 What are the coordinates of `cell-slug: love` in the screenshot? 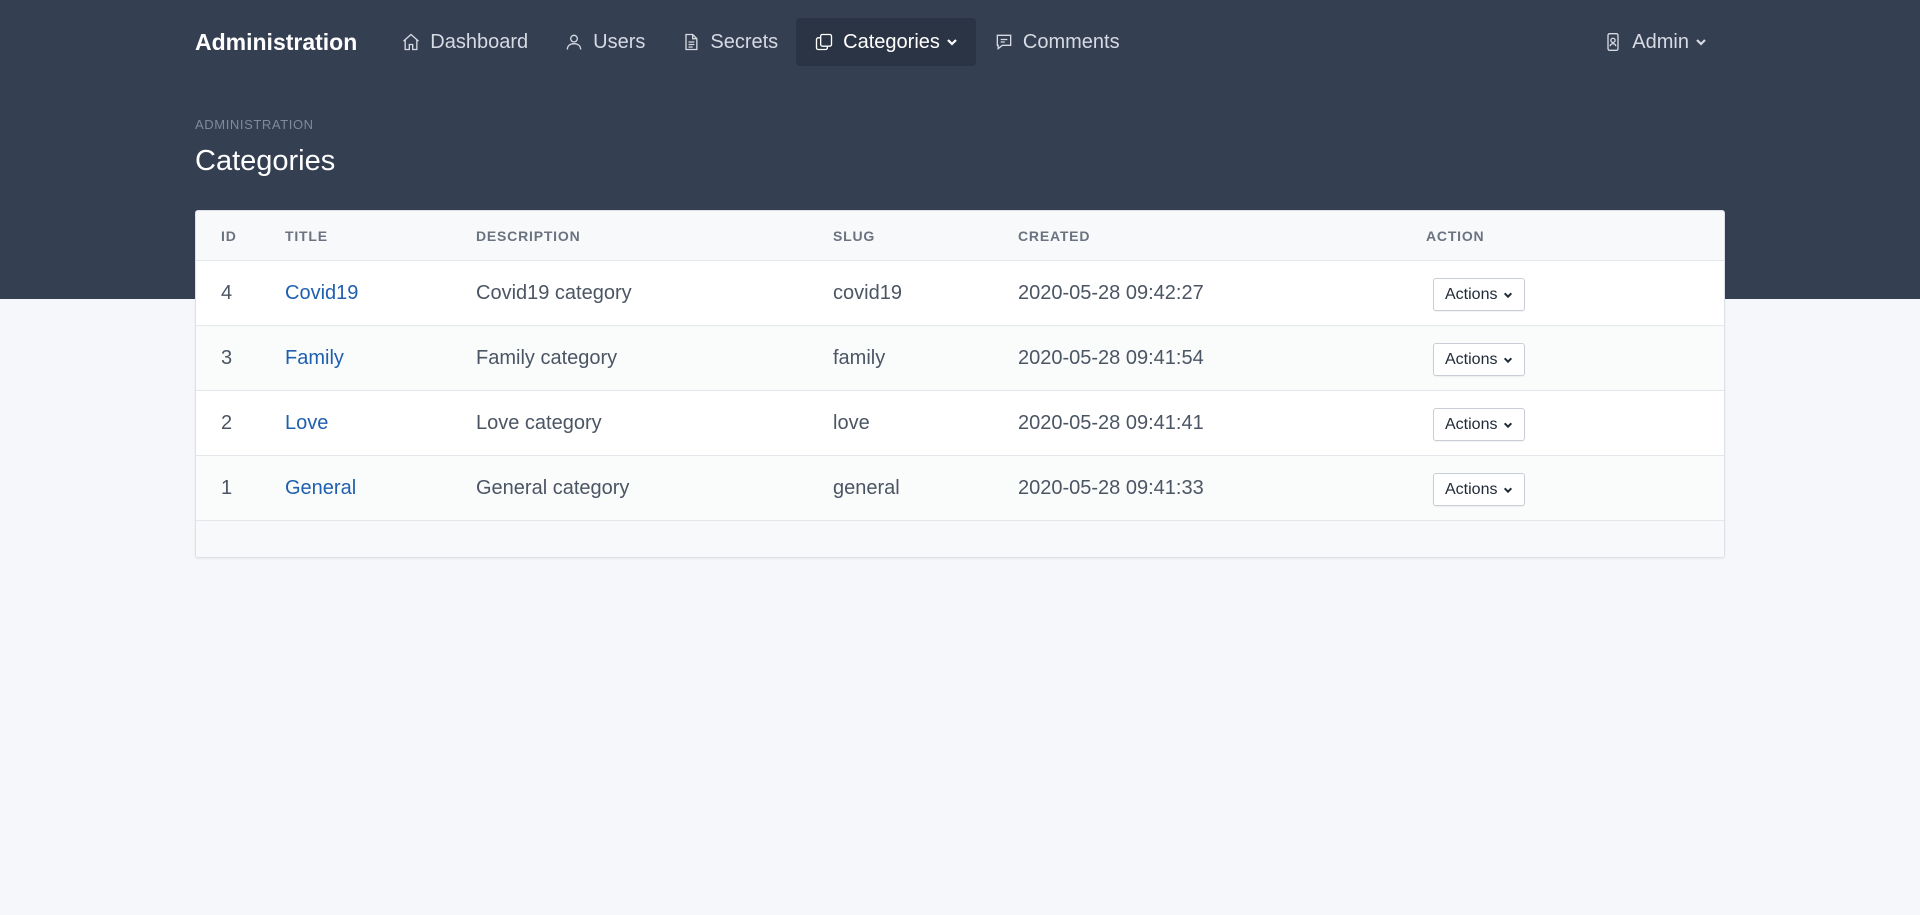 It's located at (851, 422).